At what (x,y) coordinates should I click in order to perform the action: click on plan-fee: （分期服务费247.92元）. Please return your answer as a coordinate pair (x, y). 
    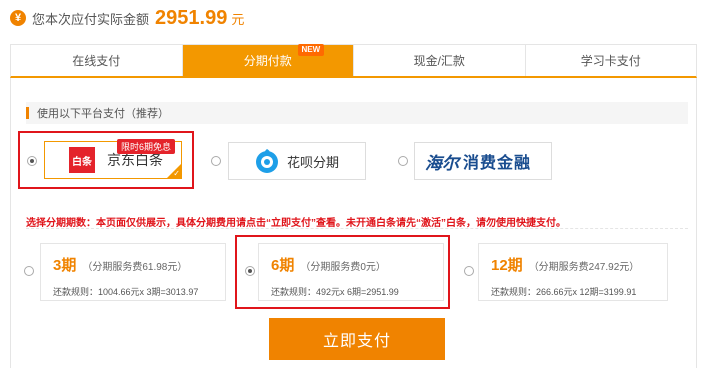
    Looking at the image, I should click on (584, 267).